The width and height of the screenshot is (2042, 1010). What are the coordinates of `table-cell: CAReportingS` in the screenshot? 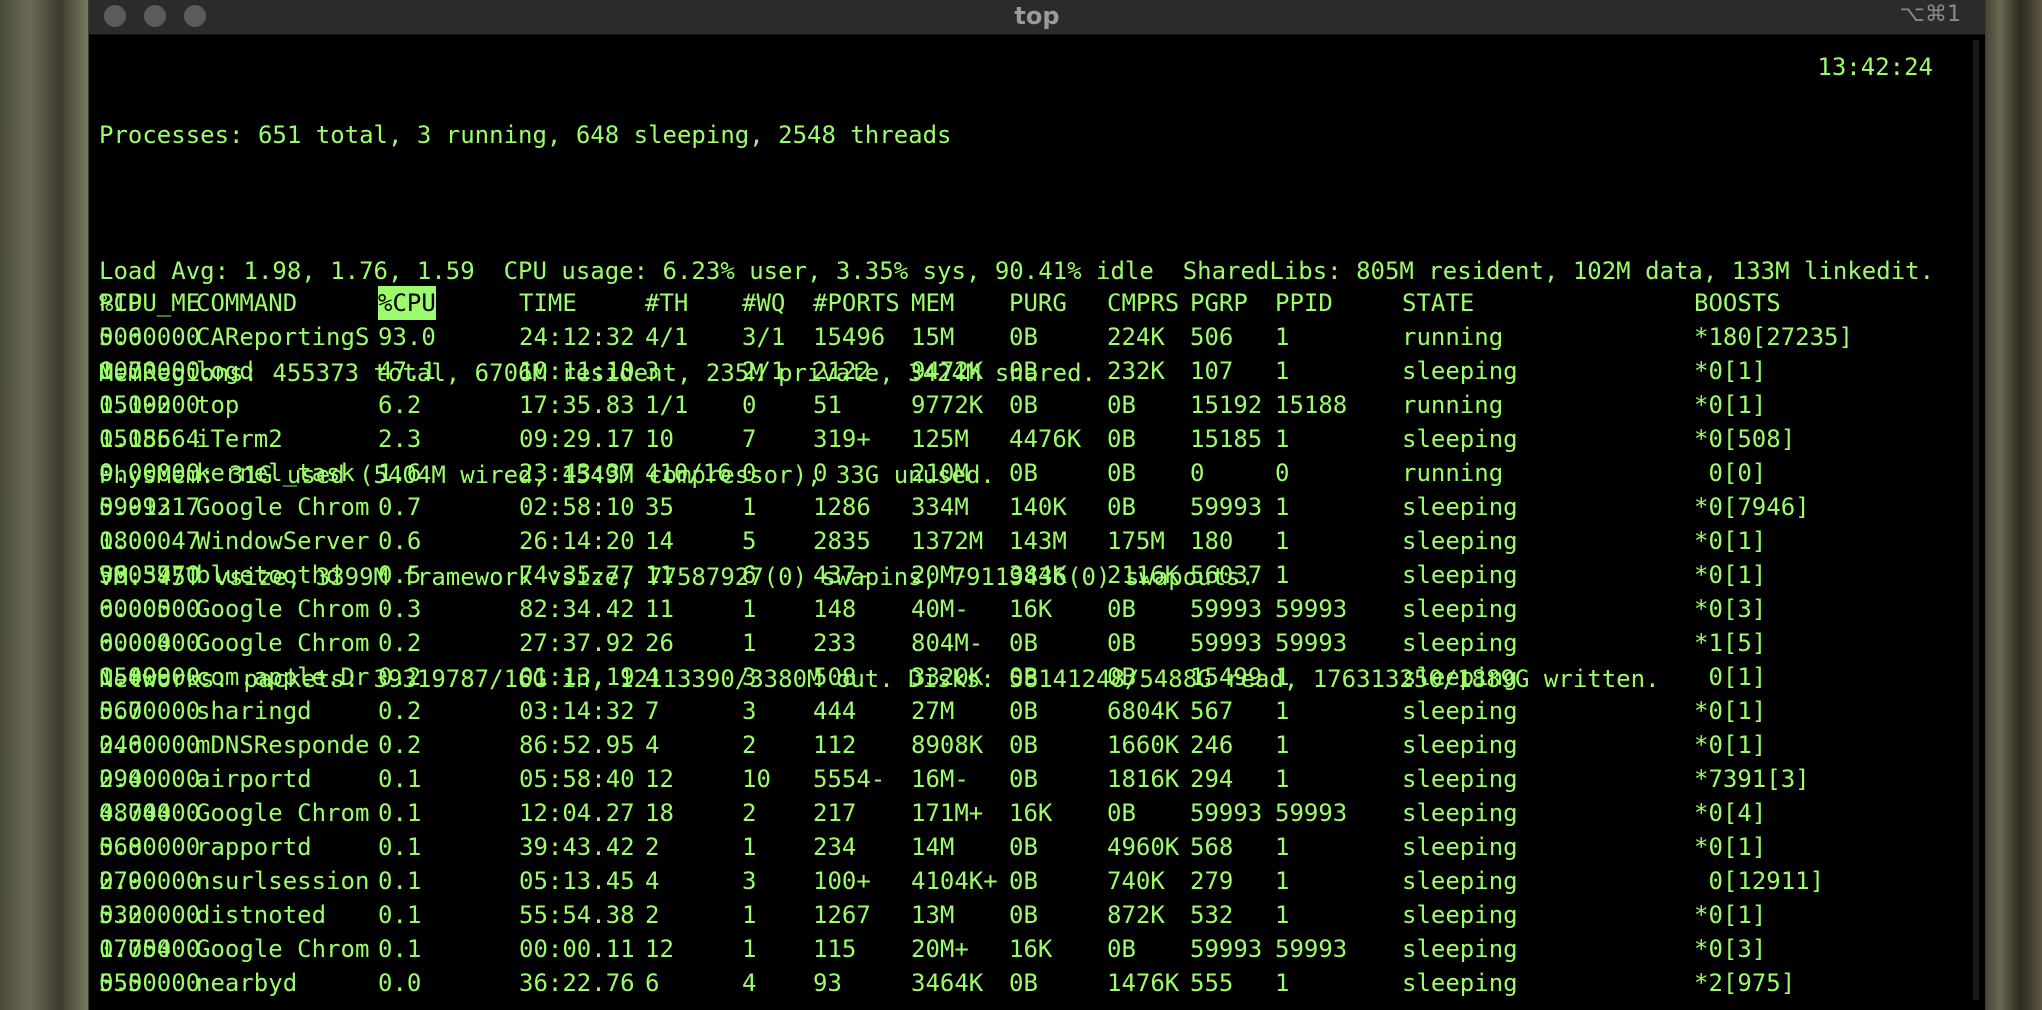 It's located at (283, 337).